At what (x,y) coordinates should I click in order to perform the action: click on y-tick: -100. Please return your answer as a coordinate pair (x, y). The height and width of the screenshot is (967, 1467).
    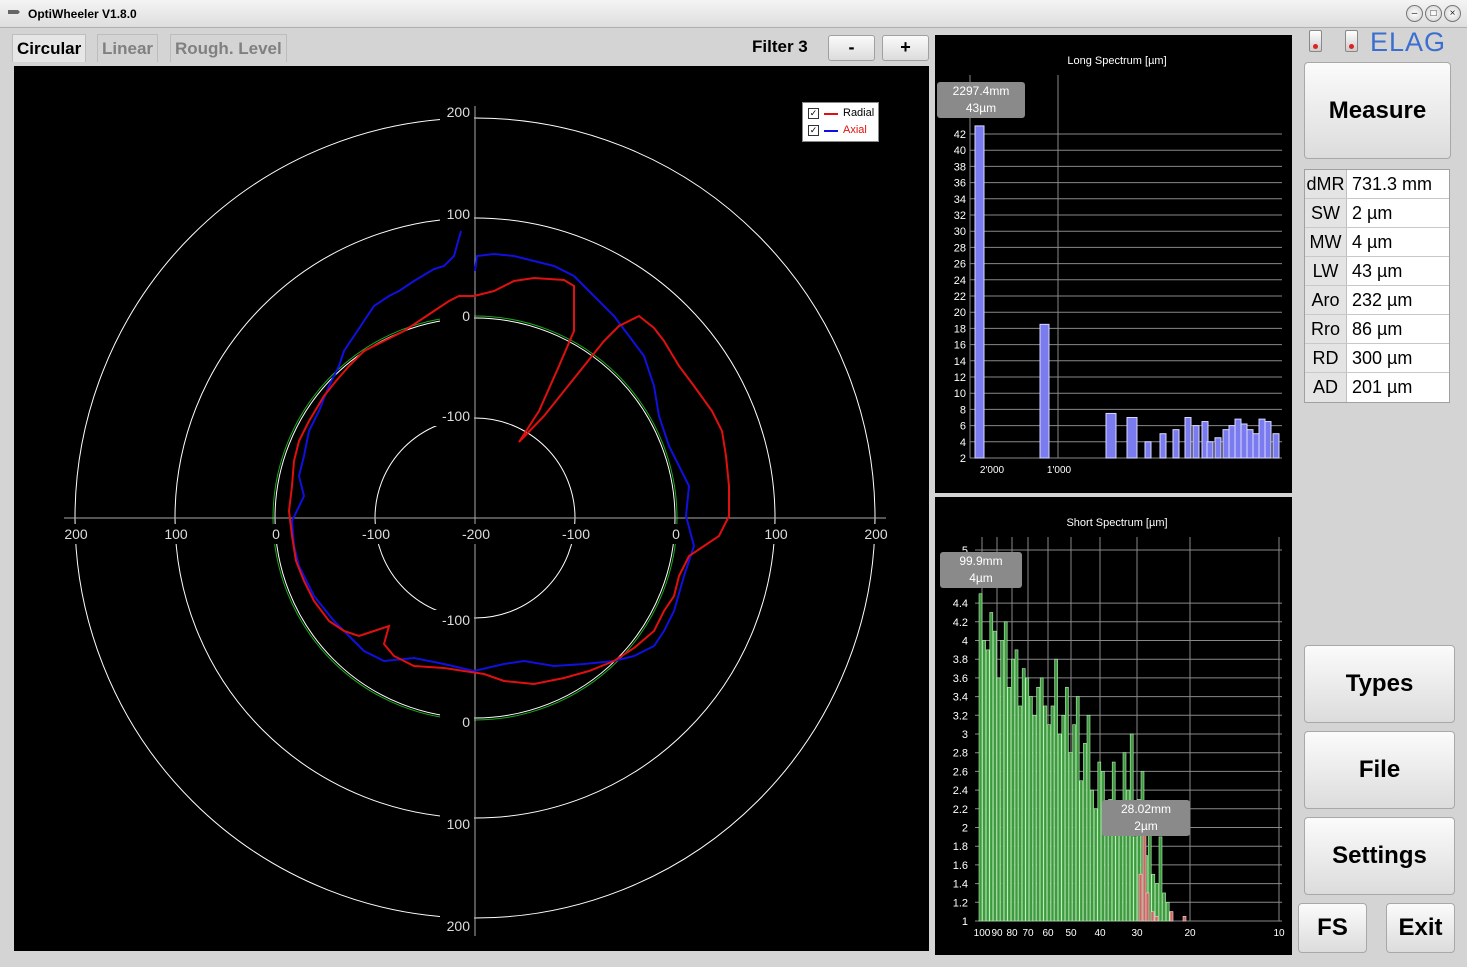
    Looking at the image, I should click on (456, 416).